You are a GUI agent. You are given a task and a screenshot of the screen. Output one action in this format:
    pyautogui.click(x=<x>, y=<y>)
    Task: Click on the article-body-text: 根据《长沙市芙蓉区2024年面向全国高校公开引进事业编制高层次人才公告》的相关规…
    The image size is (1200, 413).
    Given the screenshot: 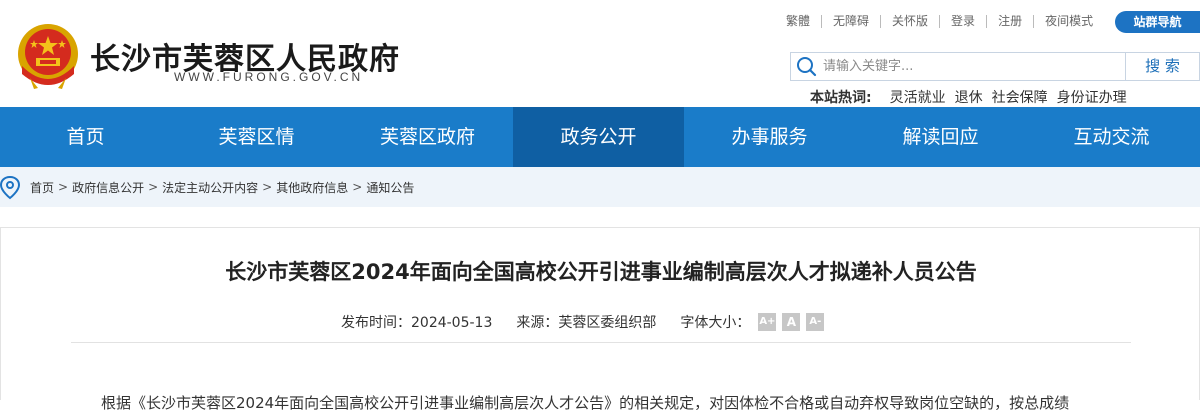 What is the action you would take?
    pyautogui.click(x=585, y=403)
    